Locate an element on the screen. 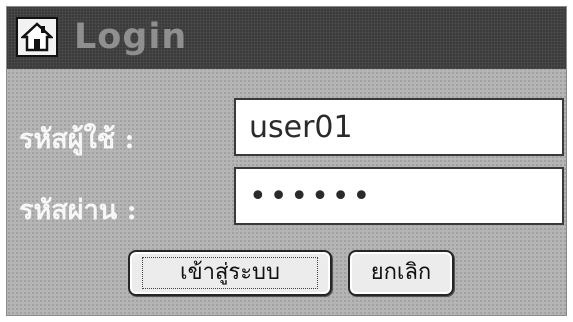 This screenshot has height=322, width=573. login-button: เข้าสู่ระบบ is located at coordinates (230, 273).